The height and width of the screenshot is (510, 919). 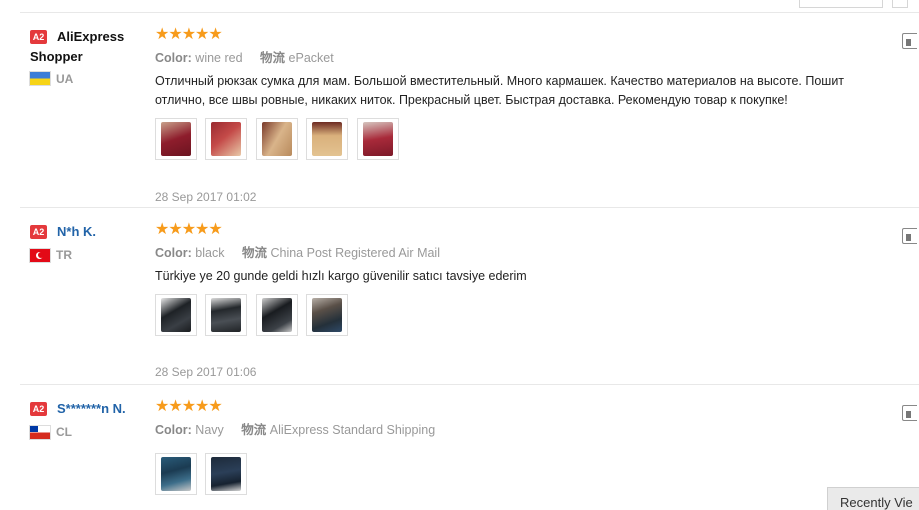 What do you see at coordinates (89, 79) in the screenshot?
I see `reviewer-country: UA` at bounding box center [89, 79].